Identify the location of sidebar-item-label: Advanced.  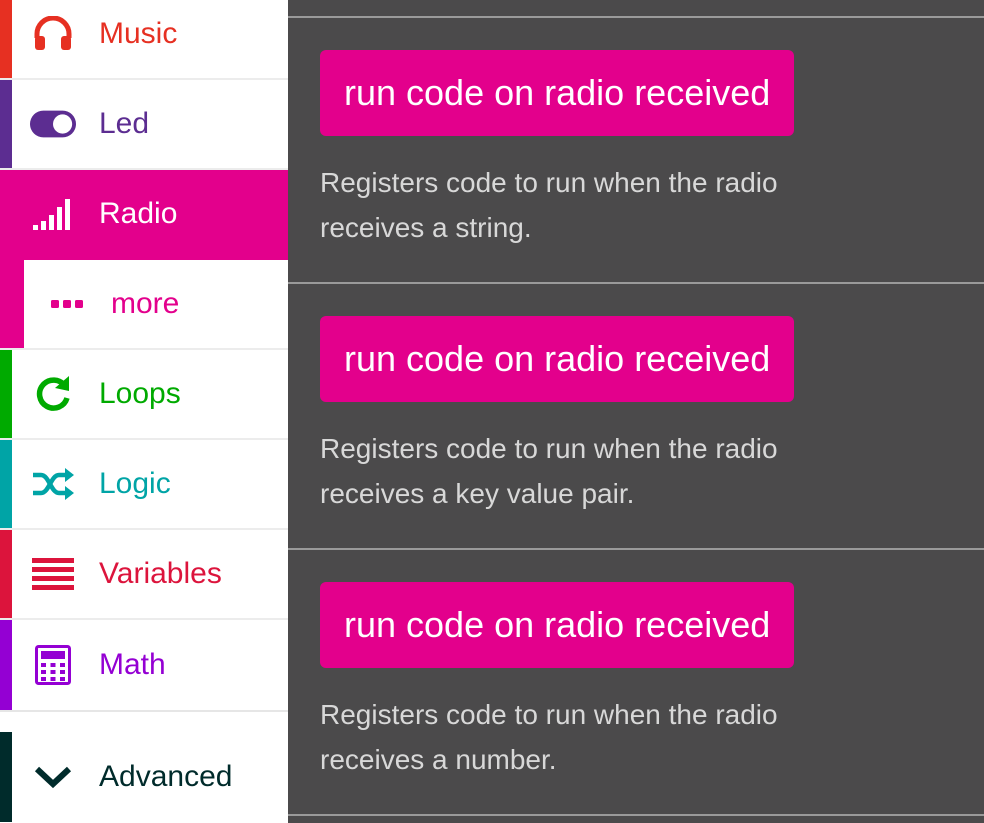
(166, 776).